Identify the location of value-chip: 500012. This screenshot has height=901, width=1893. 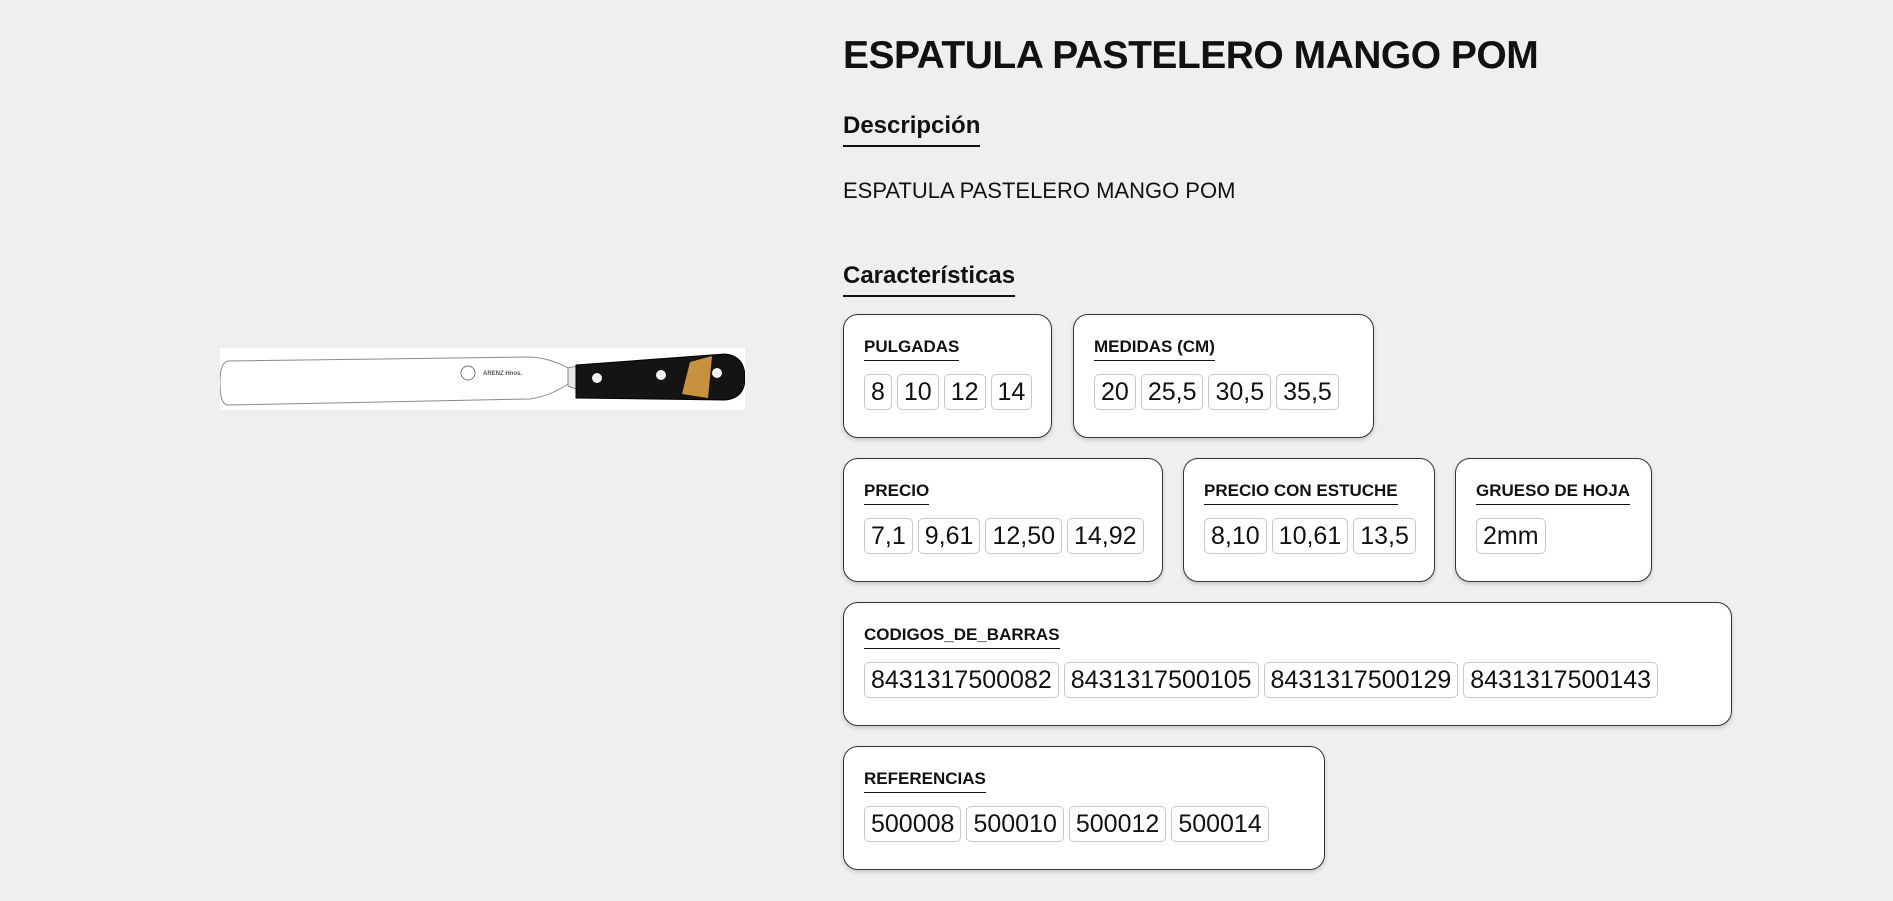
(1117, 824).